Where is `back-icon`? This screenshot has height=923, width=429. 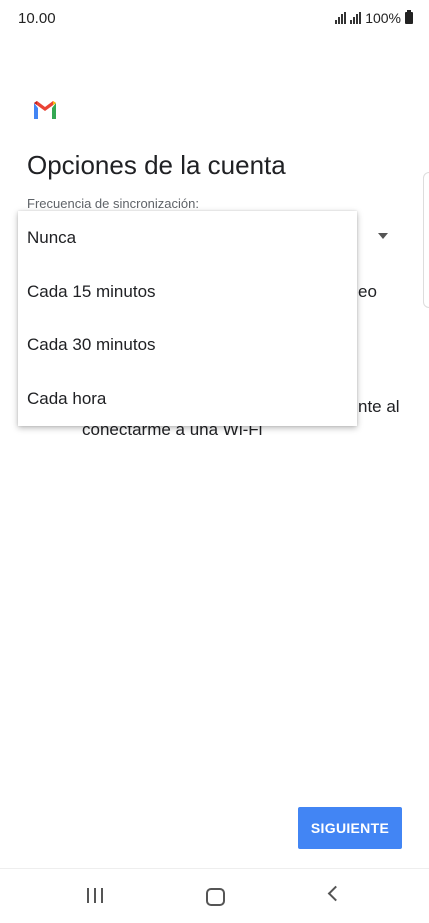 back-icon is located at coordinates (335, 893).